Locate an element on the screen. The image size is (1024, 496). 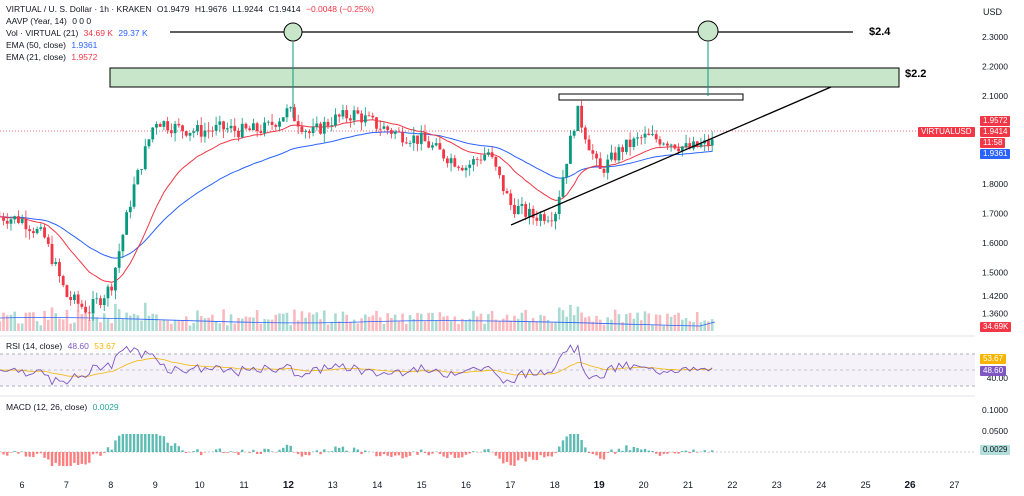
time-axis-label: 23 is located at coordinates (777, 485).